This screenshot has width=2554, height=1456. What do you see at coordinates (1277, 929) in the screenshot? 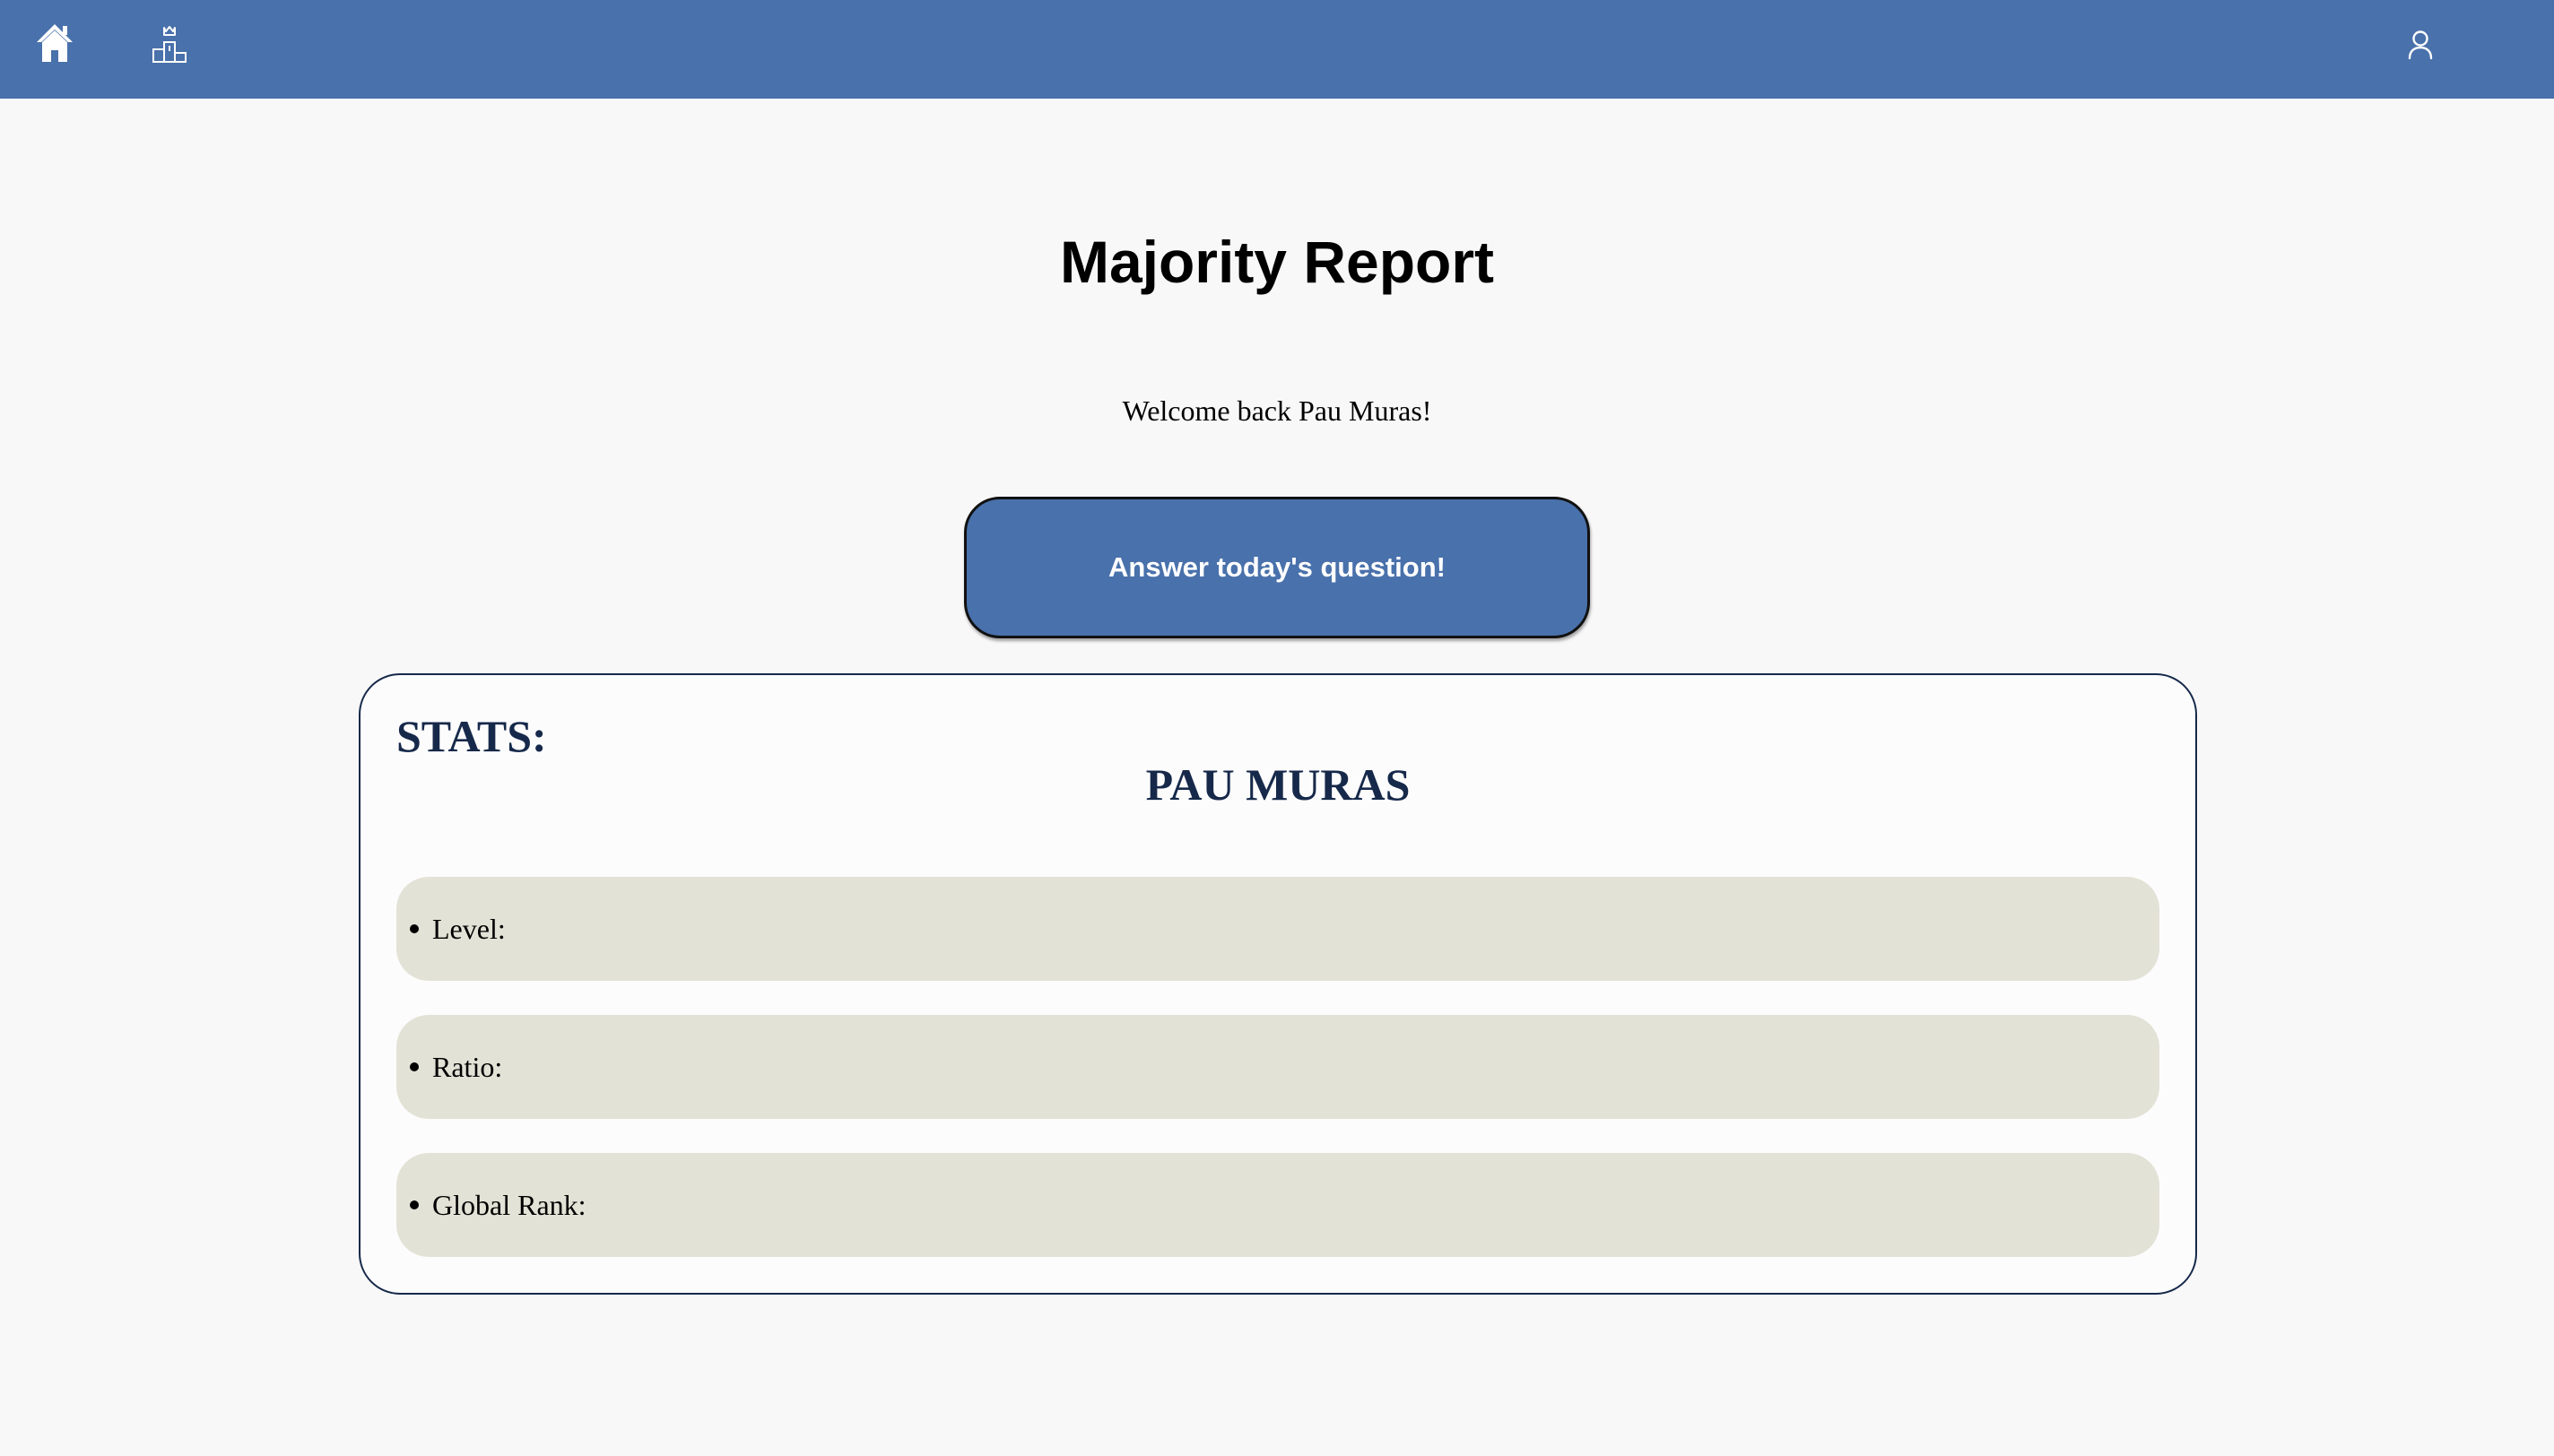
I see `stat-row-level: Level:` at bounding box center [1277, 929].